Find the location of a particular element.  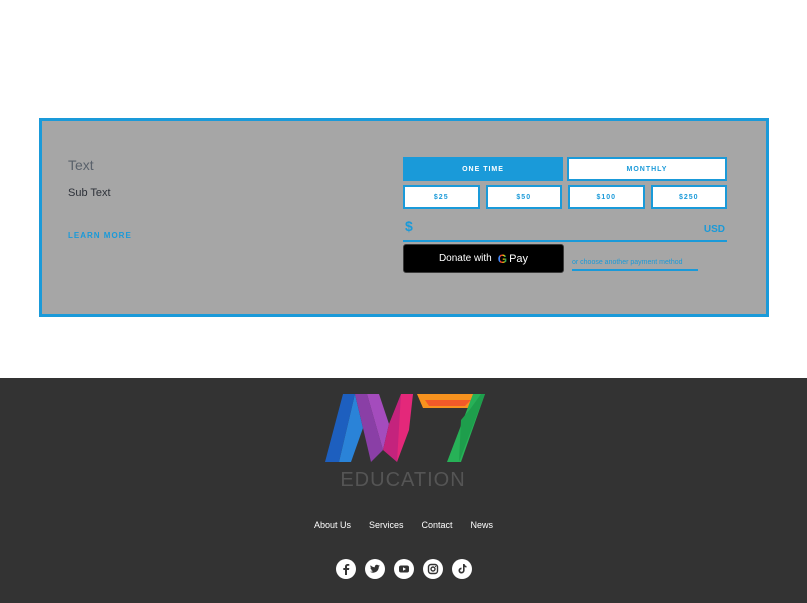

google-pay-donate-button: Donate with G Pay is located at coordinates (483, 258).